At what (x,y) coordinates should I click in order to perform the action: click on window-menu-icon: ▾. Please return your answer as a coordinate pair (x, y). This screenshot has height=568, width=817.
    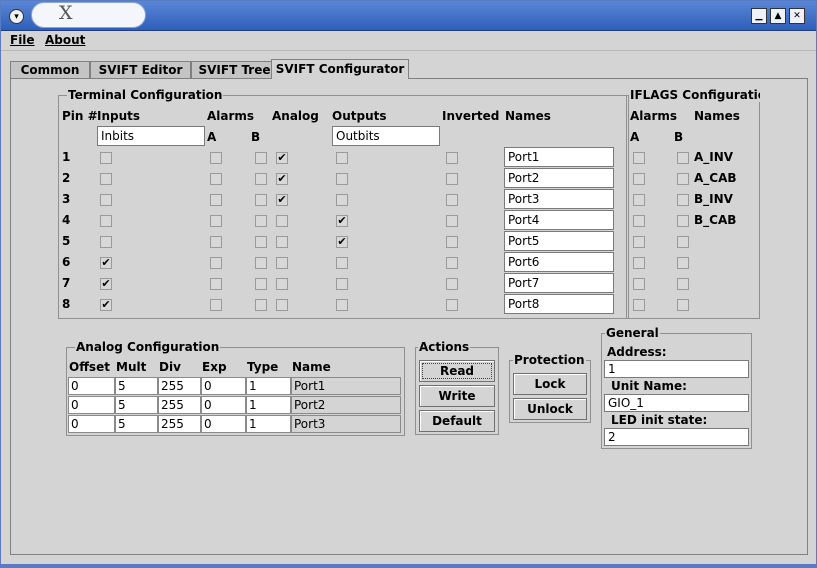
    Looking at the image, I should click on (16, 16).